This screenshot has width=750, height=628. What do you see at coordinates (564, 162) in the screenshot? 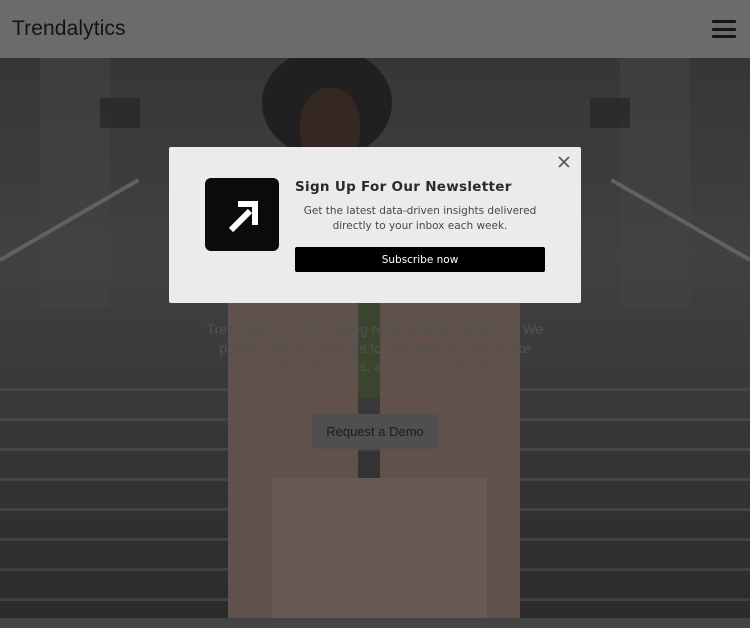
I see `close-icon` at bounding box center [564, 162].